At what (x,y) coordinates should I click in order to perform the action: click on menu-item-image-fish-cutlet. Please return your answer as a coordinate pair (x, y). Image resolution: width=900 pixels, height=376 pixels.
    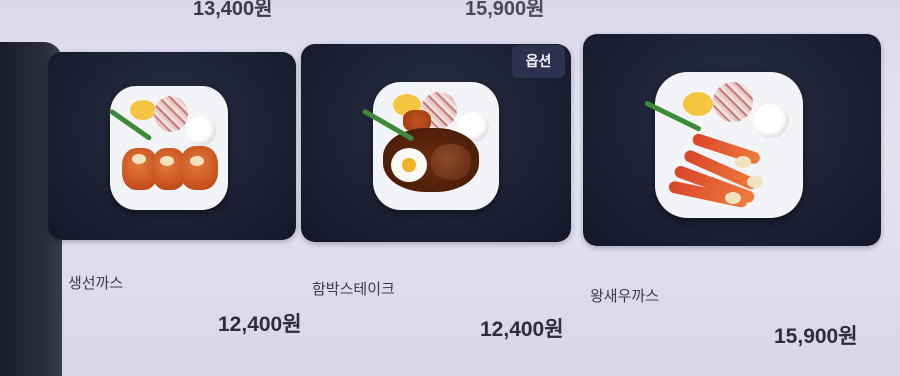
    Looking at the image, I should click on (172, 146).